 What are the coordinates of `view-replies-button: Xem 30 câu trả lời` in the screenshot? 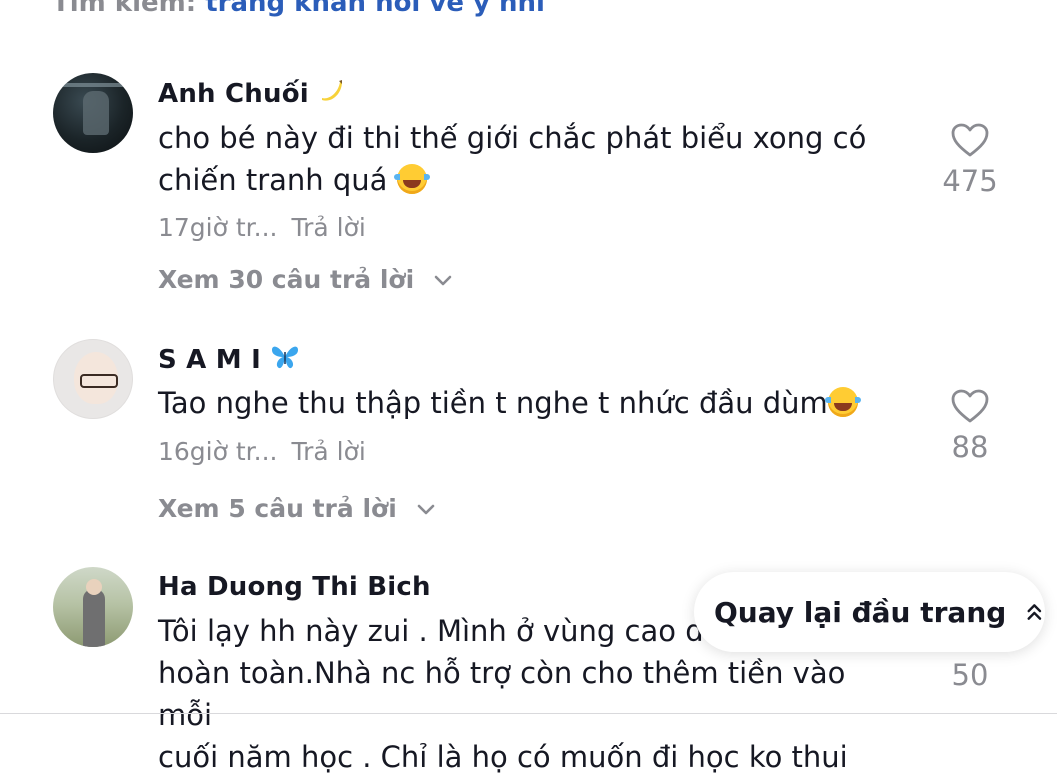 It's located at (306, 279).